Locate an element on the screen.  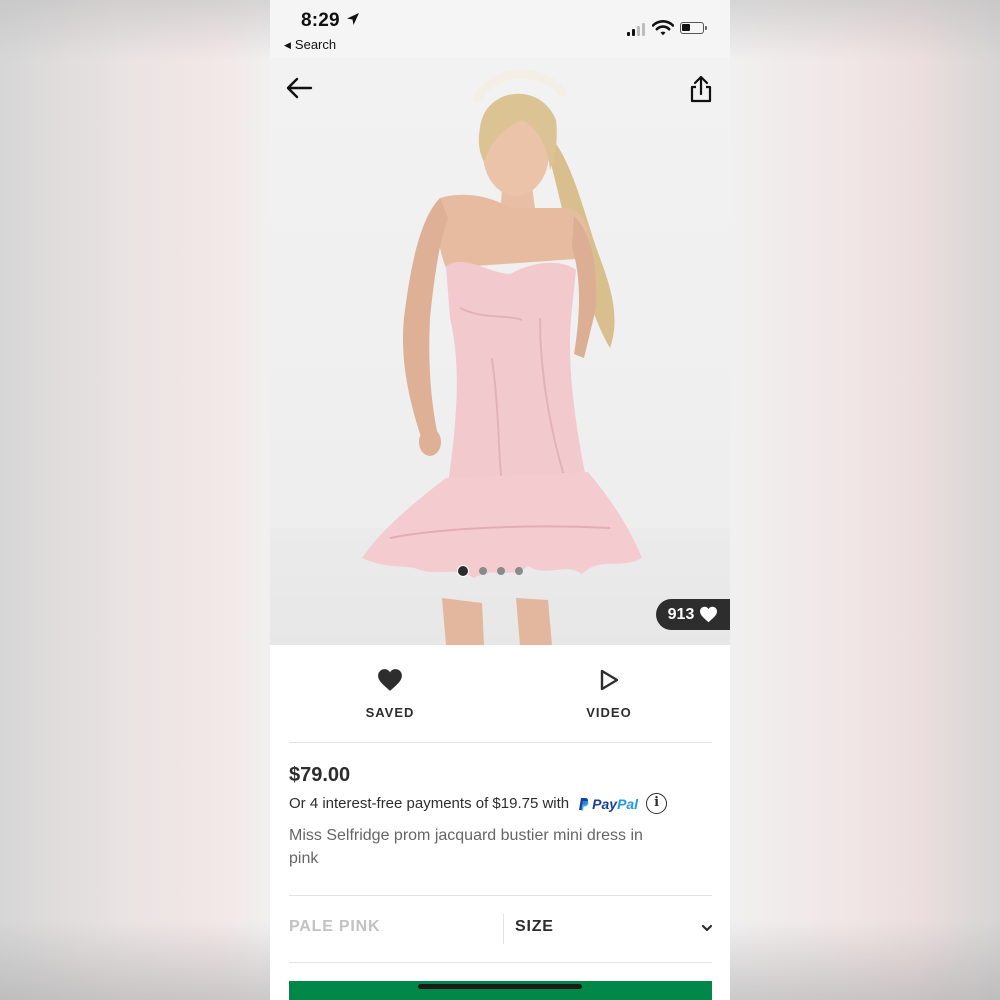
saved-button: SAVED is located at coordinates (390, 694).